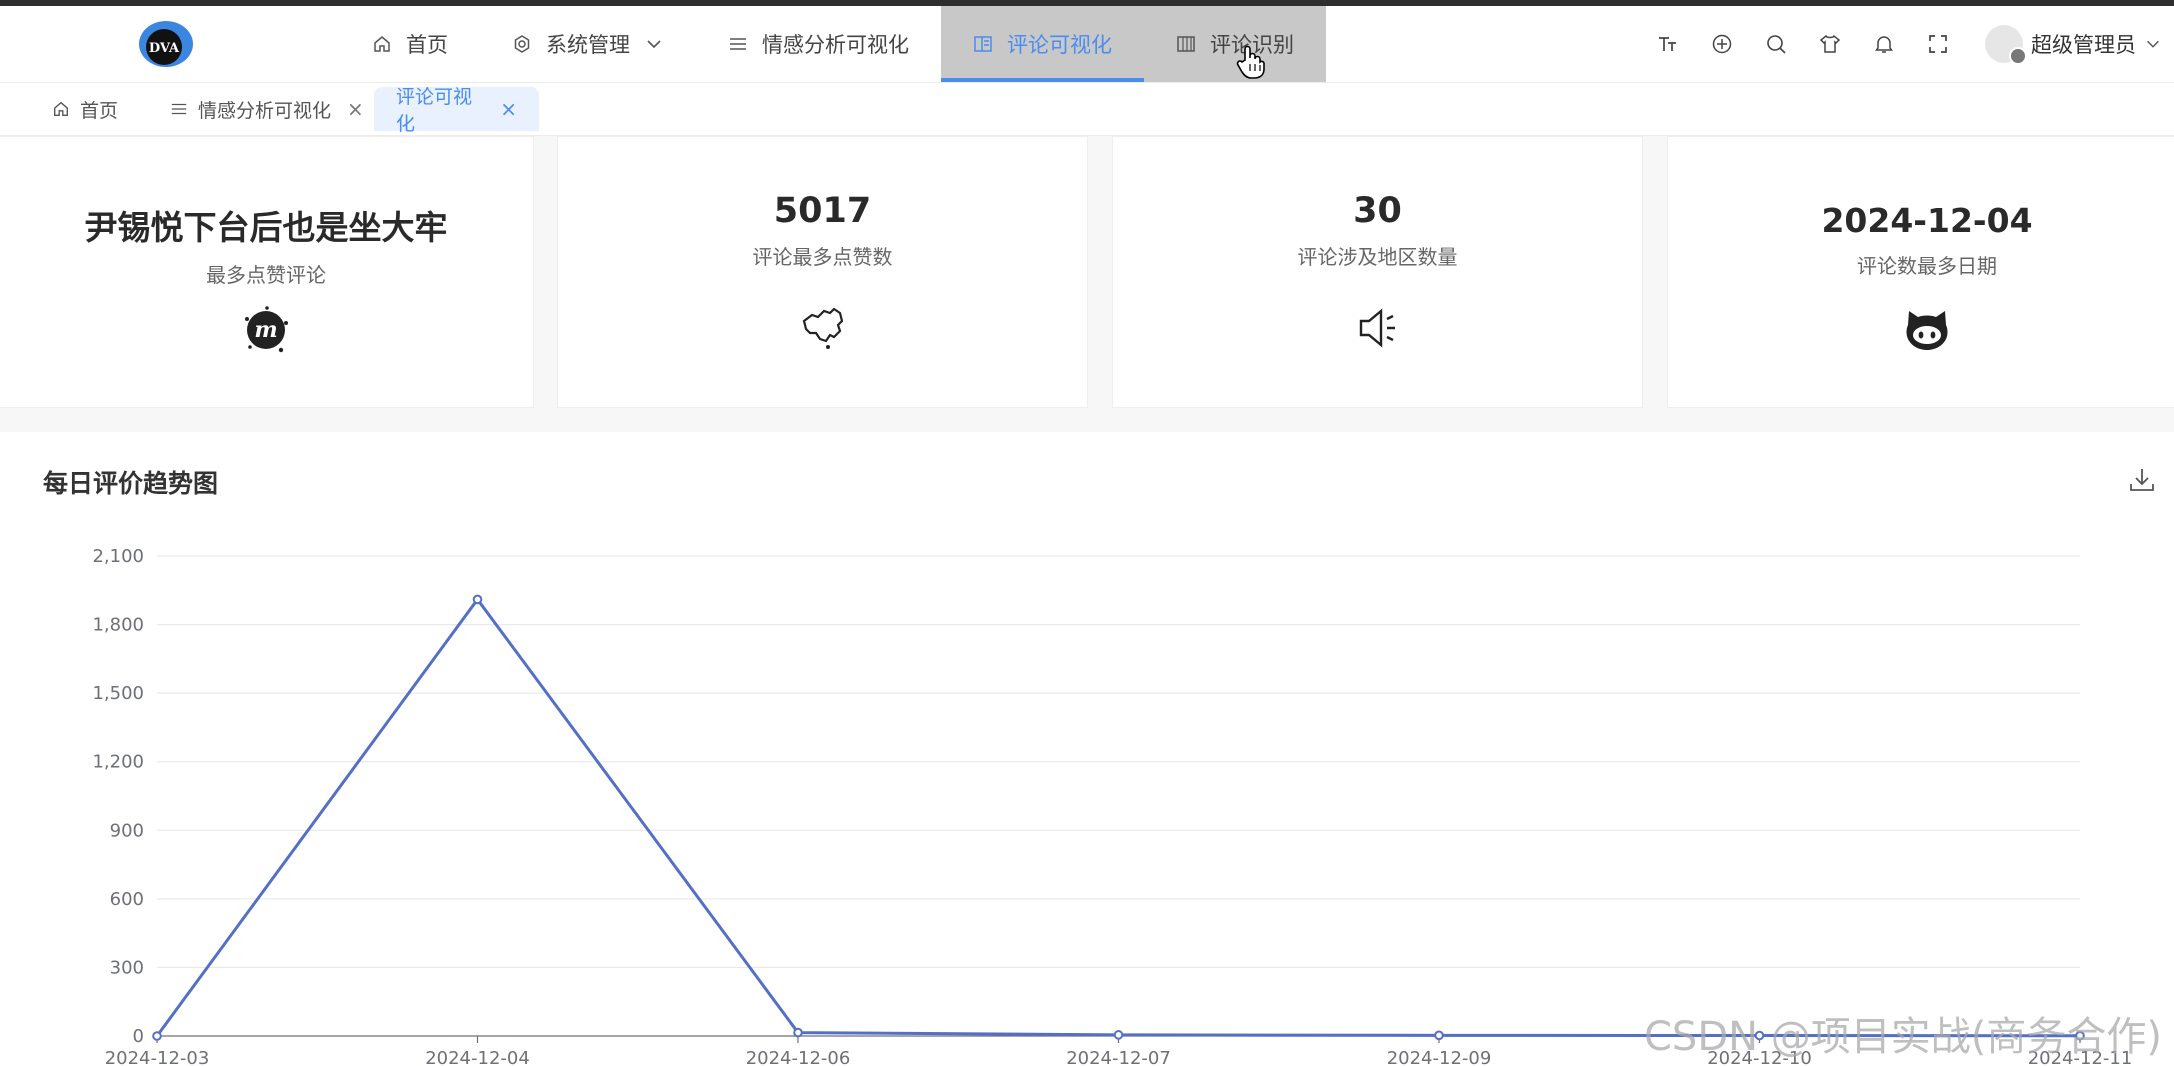 The width and height of the screenshot is (2174, 1066). I want to click on bell-icon, so click(1884, 44).